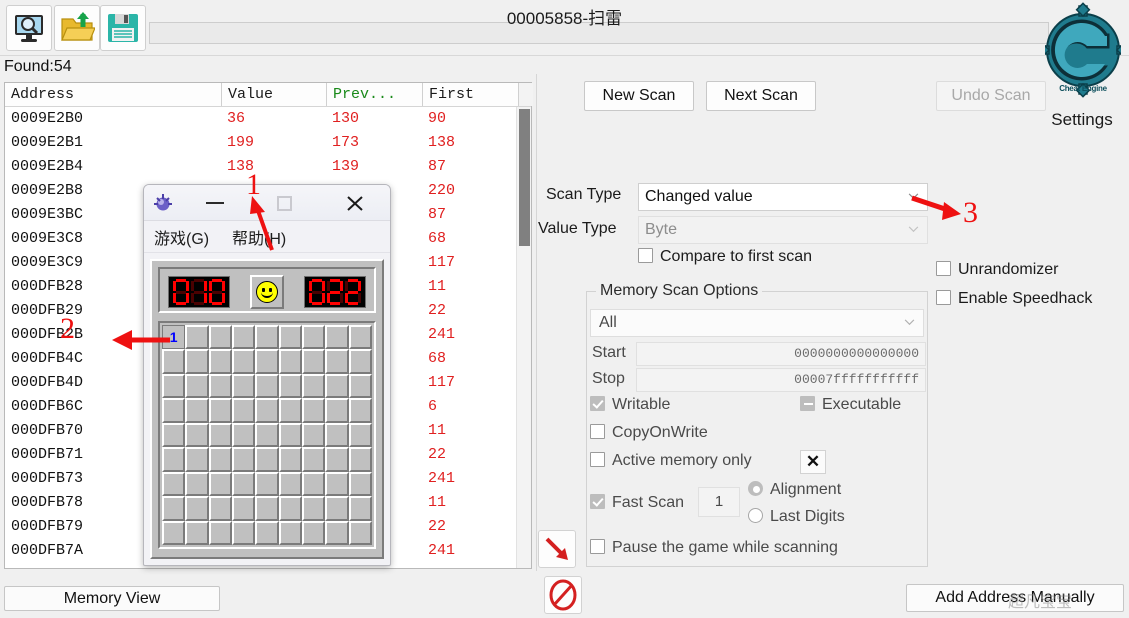 This screenshot has width=1129, height=618. What do you see at coordinates (113, 94) in the screenshot?
I see `column-header-address: Address` at bounding box center [113, 94].